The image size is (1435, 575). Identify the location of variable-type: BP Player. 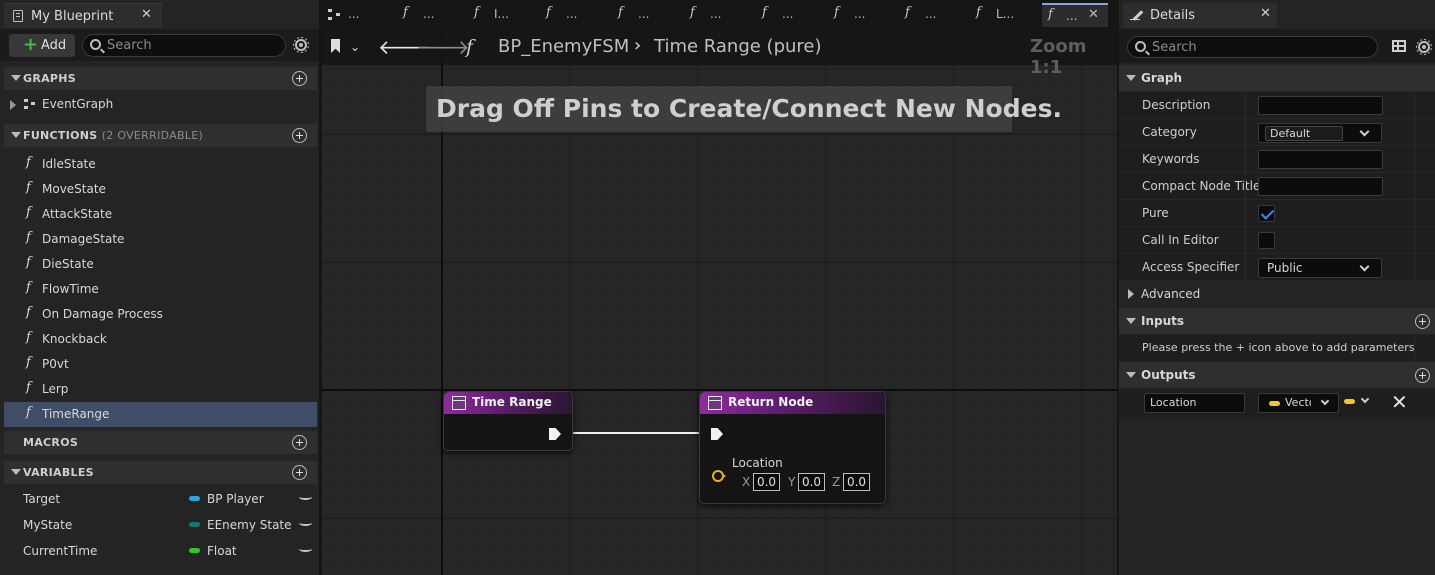
(235, 499).